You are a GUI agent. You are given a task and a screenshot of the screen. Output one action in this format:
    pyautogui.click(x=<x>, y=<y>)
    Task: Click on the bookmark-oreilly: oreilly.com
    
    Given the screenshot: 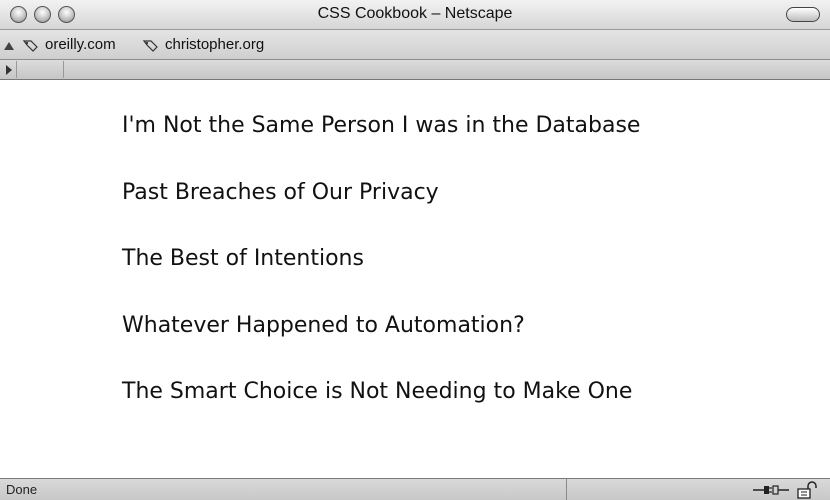 What is the action you would take?
    pyautogui.click(x=69, y=44)
    